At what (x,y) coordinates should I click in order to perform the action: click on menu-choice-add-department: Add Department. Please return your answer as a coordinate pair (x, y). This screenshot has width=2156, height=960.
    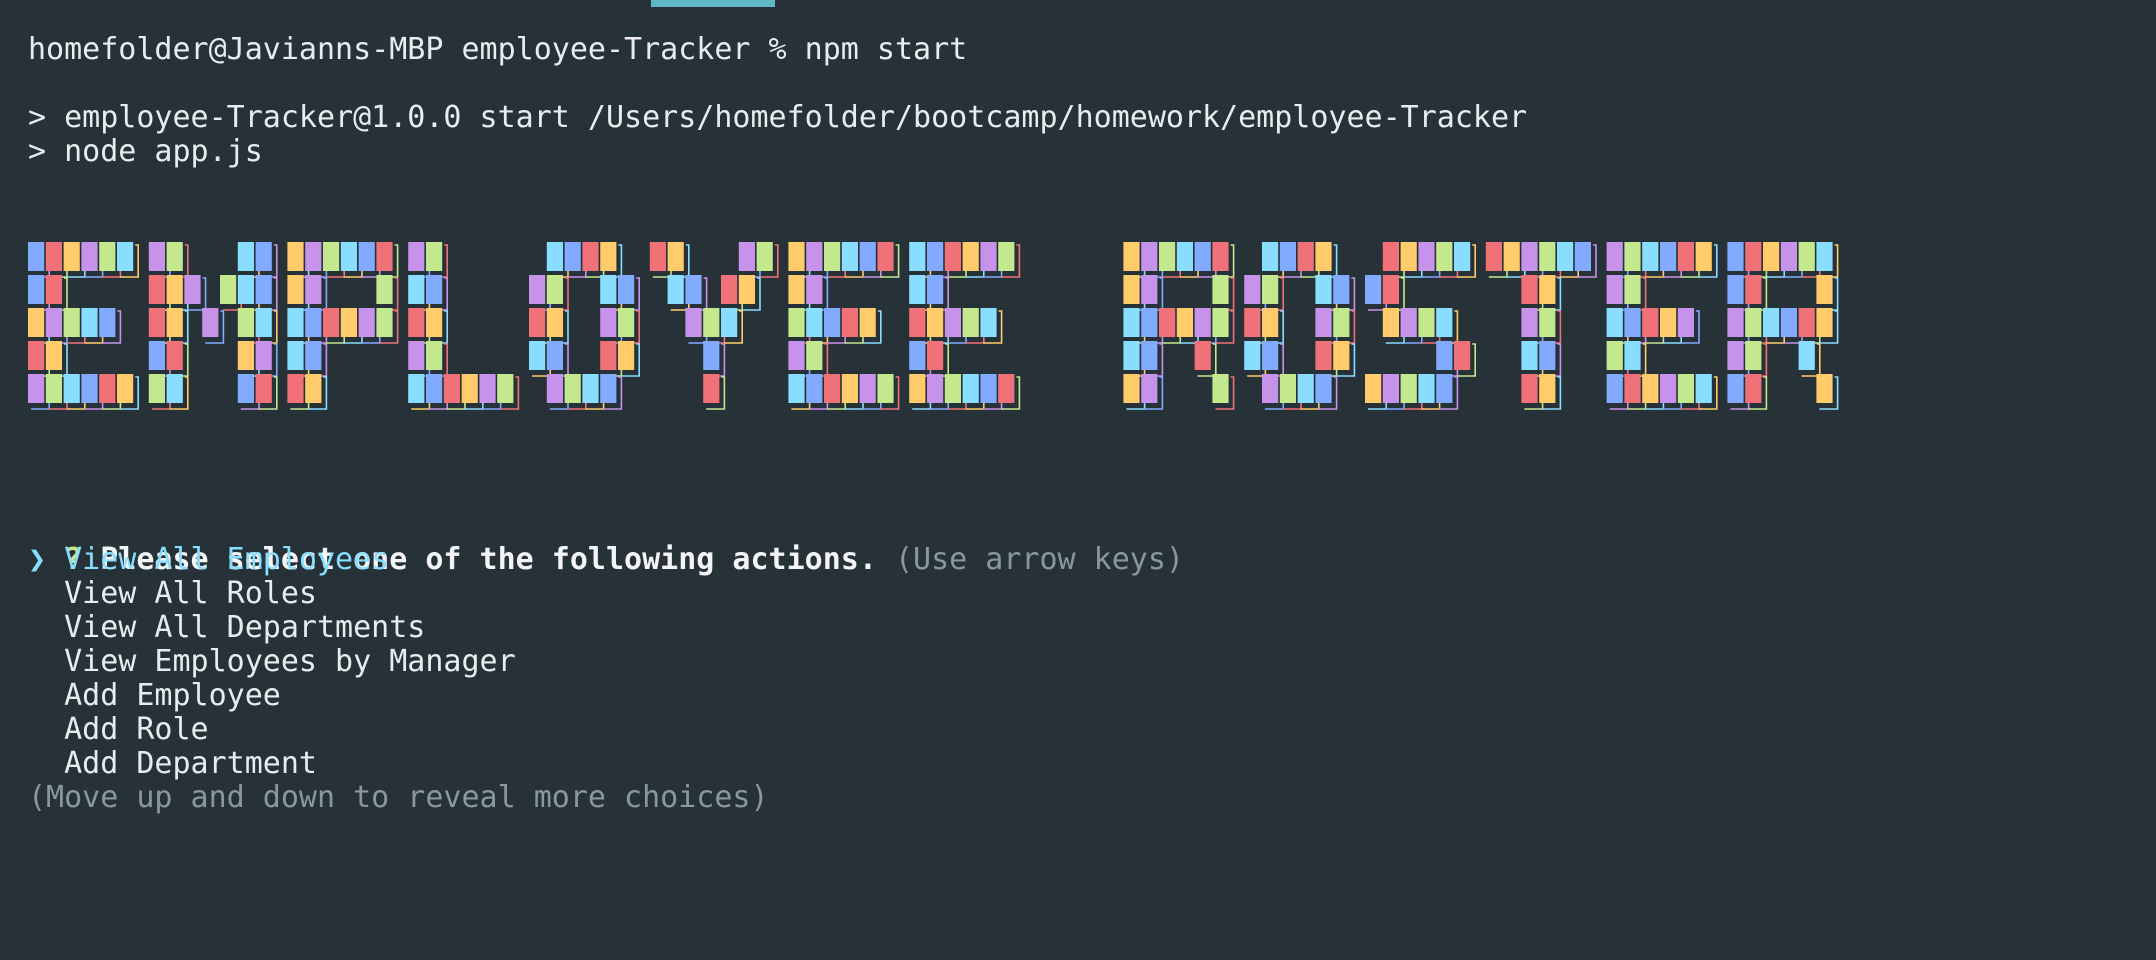
    Looking at the image, I should click on (172, 764).